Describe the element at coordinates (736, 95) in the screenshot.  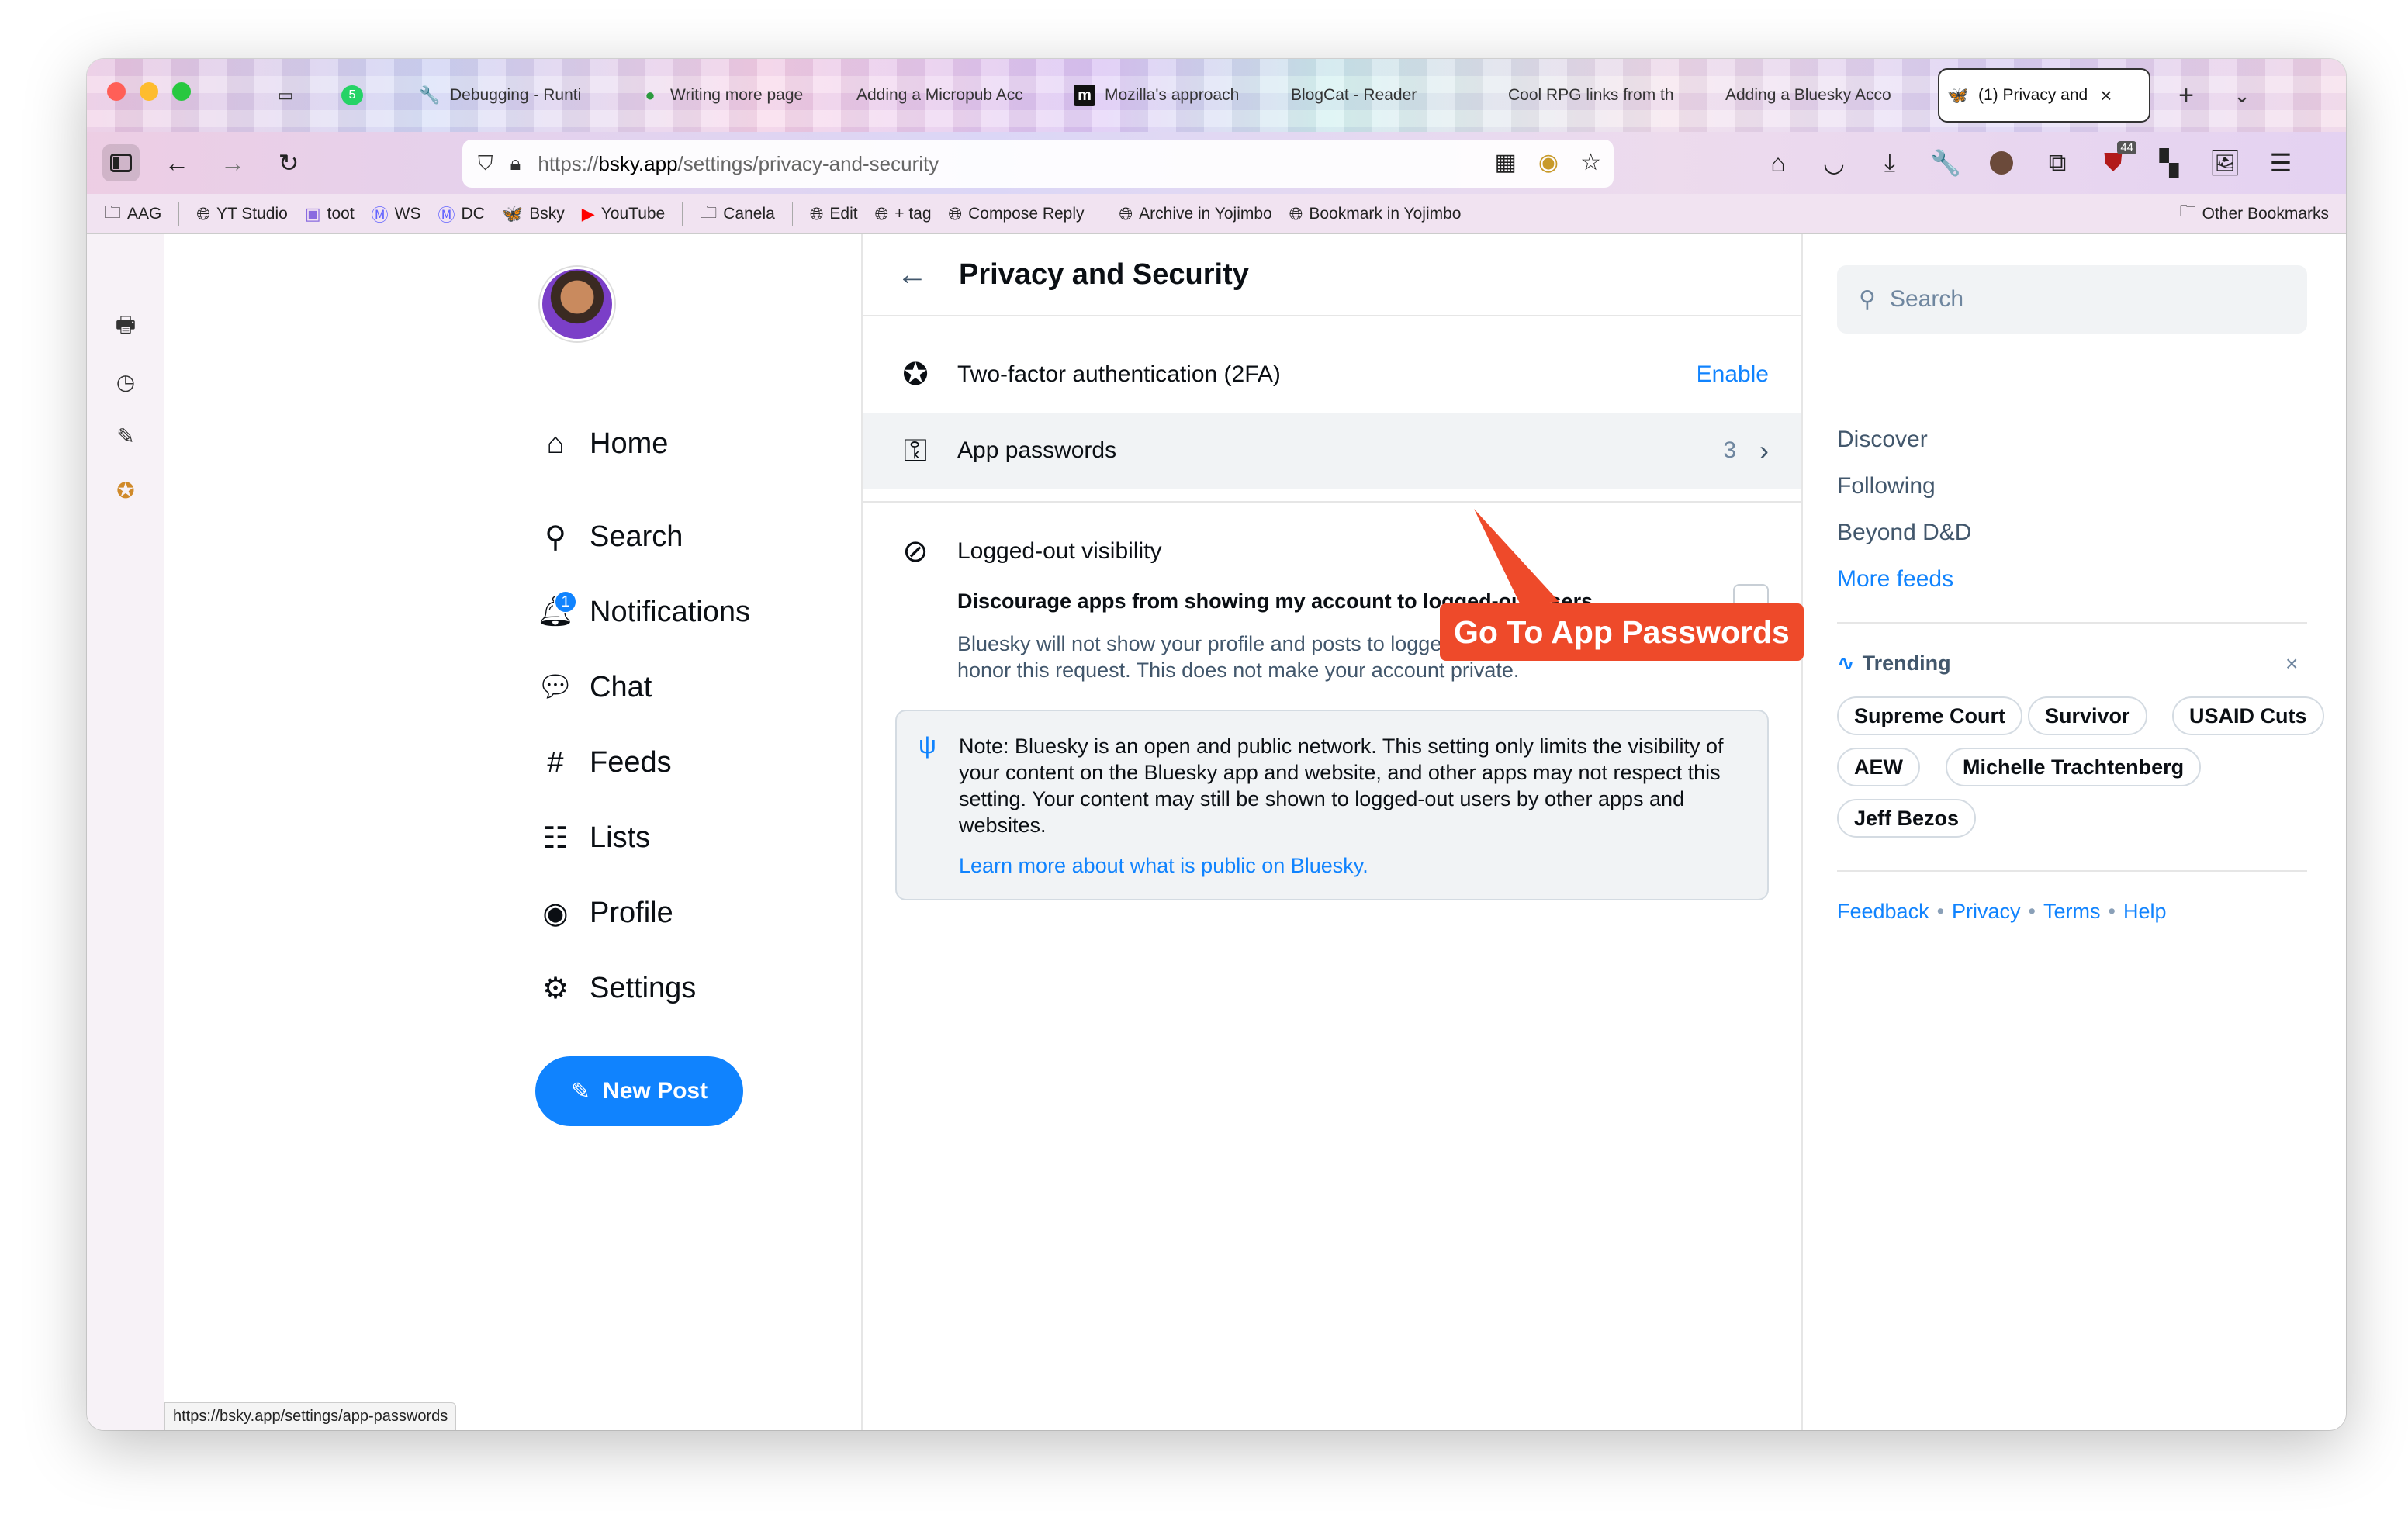
I see `tab-writing: ● Writing more page` at that location.